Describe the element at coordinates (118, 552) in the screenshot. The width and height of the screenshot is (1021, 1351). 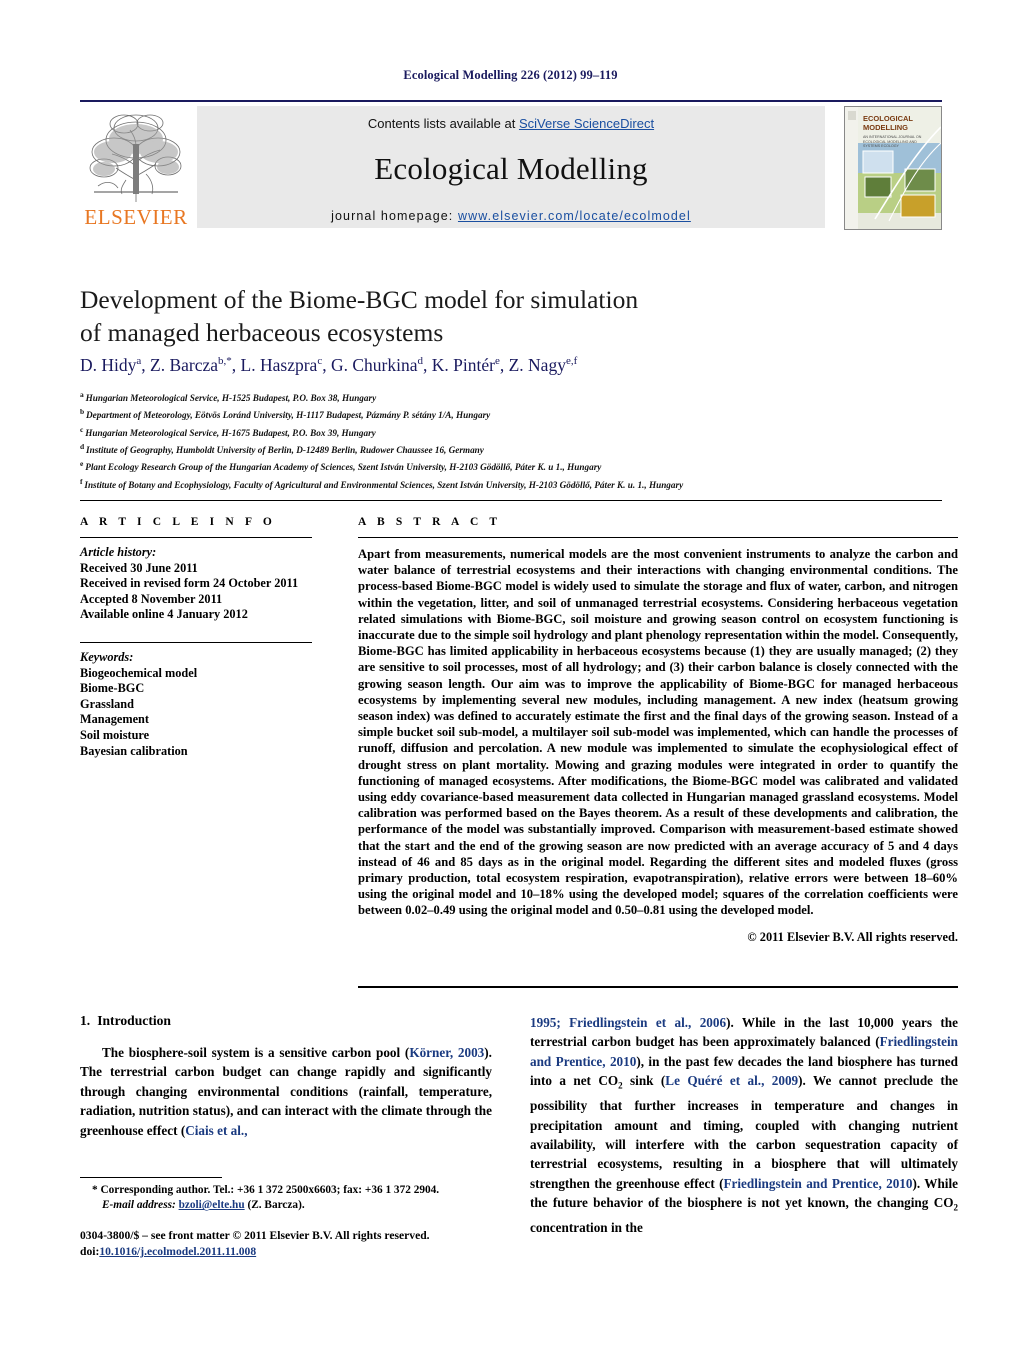
I see `article-history-label: Article history:` at that location.